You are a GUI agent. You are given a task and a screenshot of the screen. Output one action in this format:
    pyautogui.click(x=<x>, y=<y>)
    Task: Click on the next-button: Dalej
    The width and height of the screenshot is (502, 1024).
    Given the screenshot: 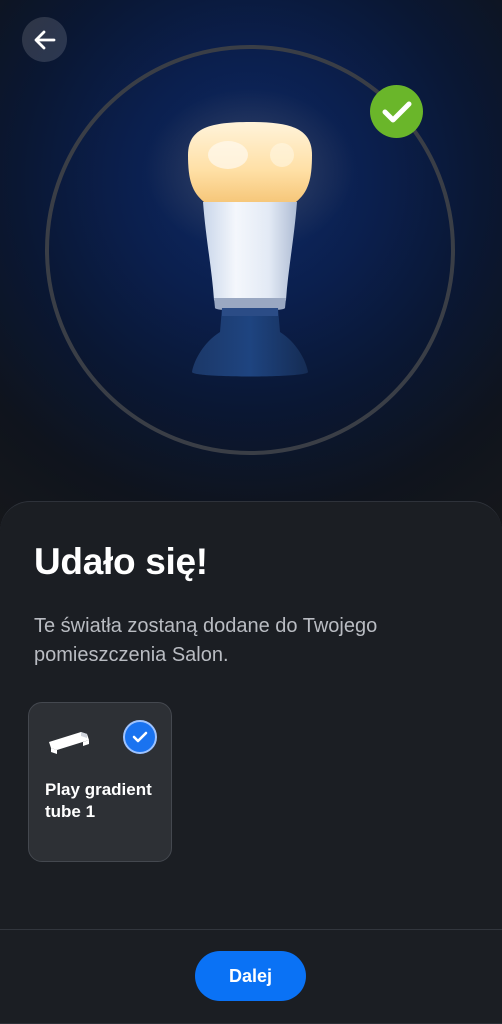 What is the action you would take?
    pyautogui.click(x=250, y=976)
    